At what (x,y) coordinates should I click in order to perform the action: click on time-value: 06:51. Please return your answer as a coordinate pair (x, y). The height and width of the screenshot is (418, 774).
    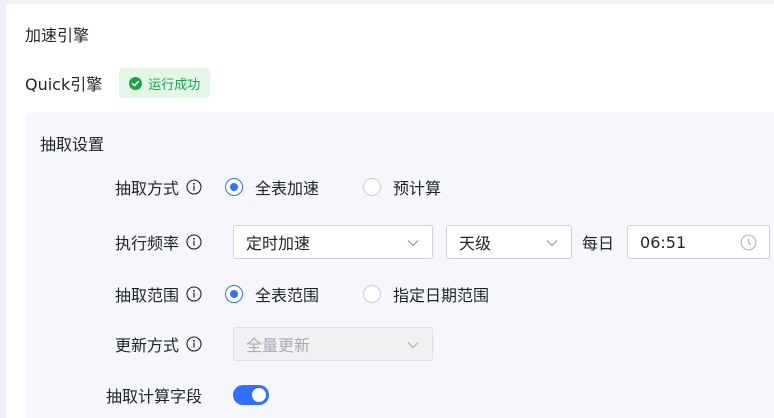
    Looking at the image, I should click on (663, 242).